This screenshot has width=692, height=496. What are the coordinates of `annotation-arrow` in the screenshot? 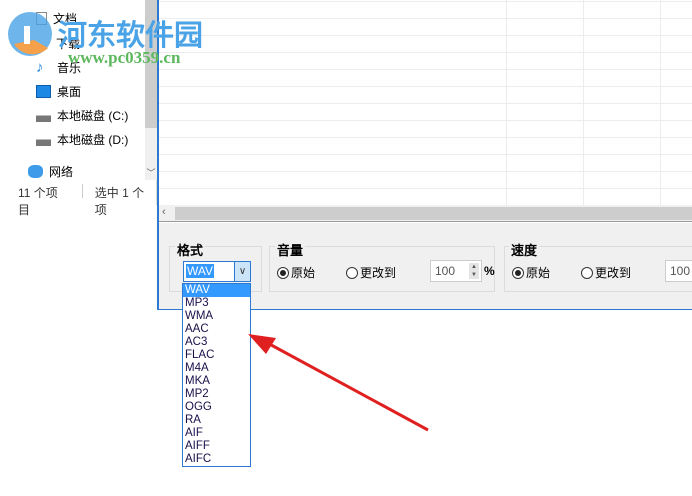 It's located at (338, 383).